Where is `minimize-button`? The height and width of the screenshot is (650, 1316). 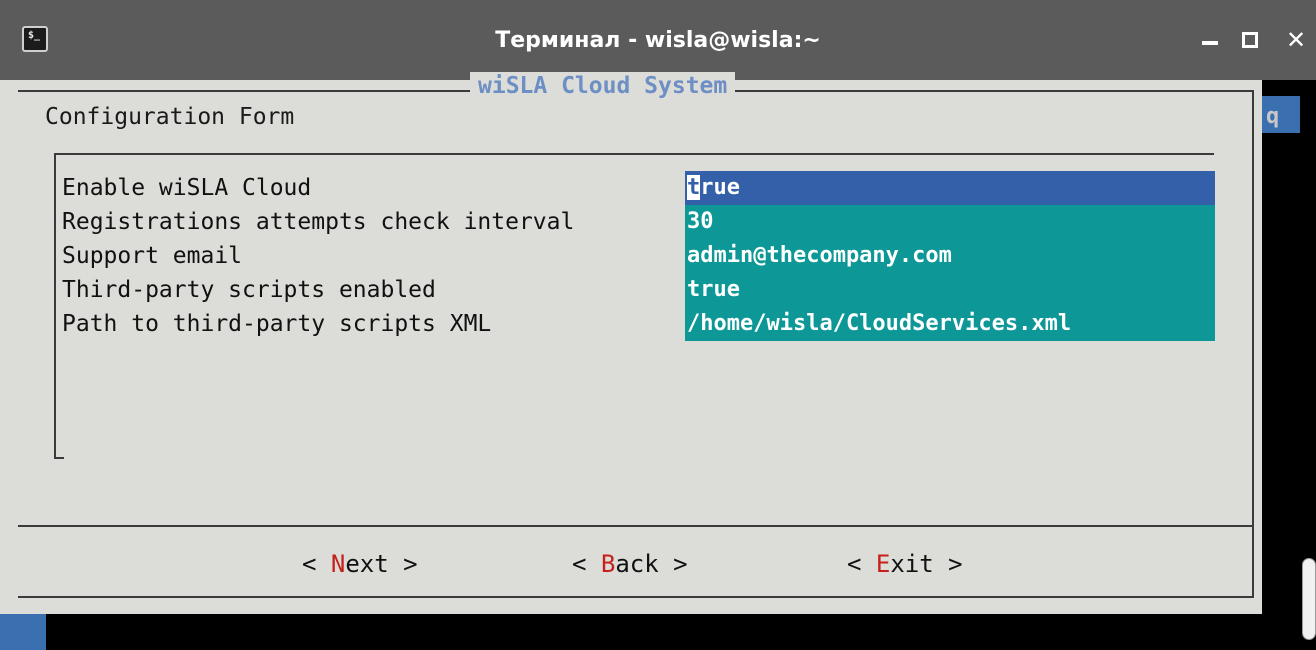
minimize-button is located at coordinates (1210, 40).